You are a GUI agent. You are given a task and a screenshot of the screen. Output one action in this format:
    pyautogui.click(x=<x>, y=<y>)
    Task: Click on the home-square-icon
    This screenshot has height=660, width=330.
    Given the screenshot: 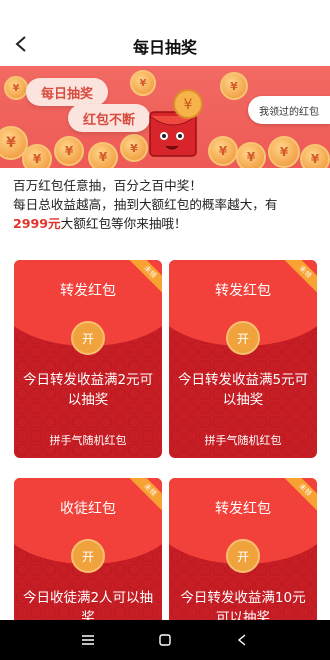 What is the action you would take?
    pyautogui.click(x=165, y=640)
    